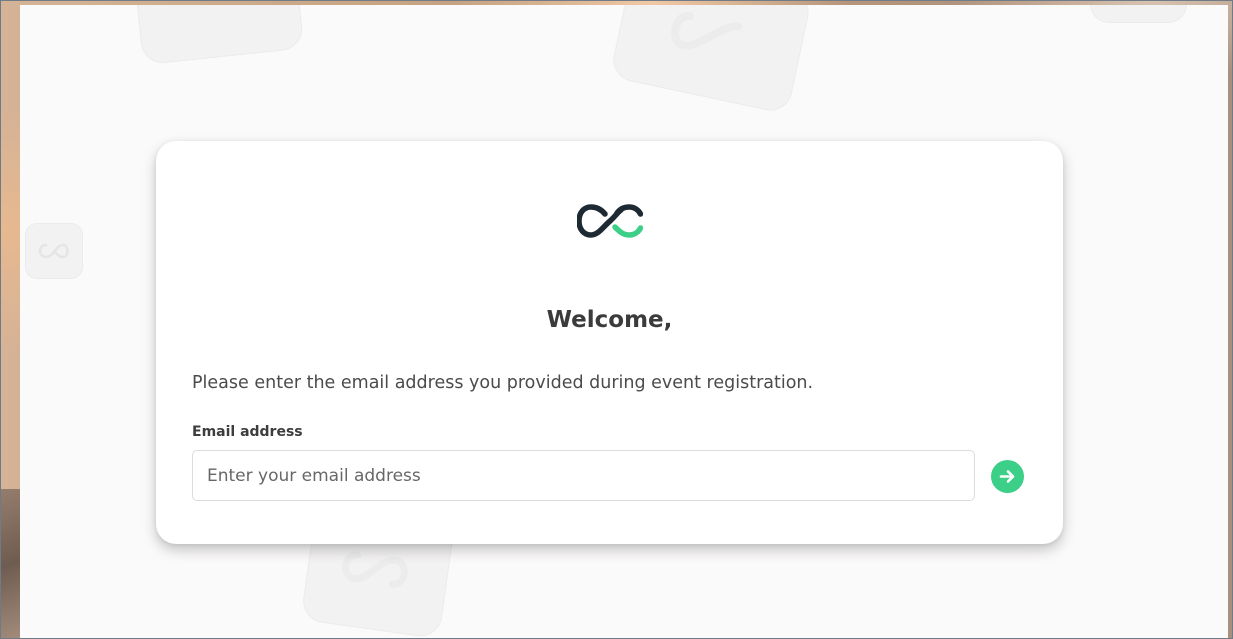 This screenshot has height=639, width=1233. I want to click on arrow-right-icon, so click(1007, 476).